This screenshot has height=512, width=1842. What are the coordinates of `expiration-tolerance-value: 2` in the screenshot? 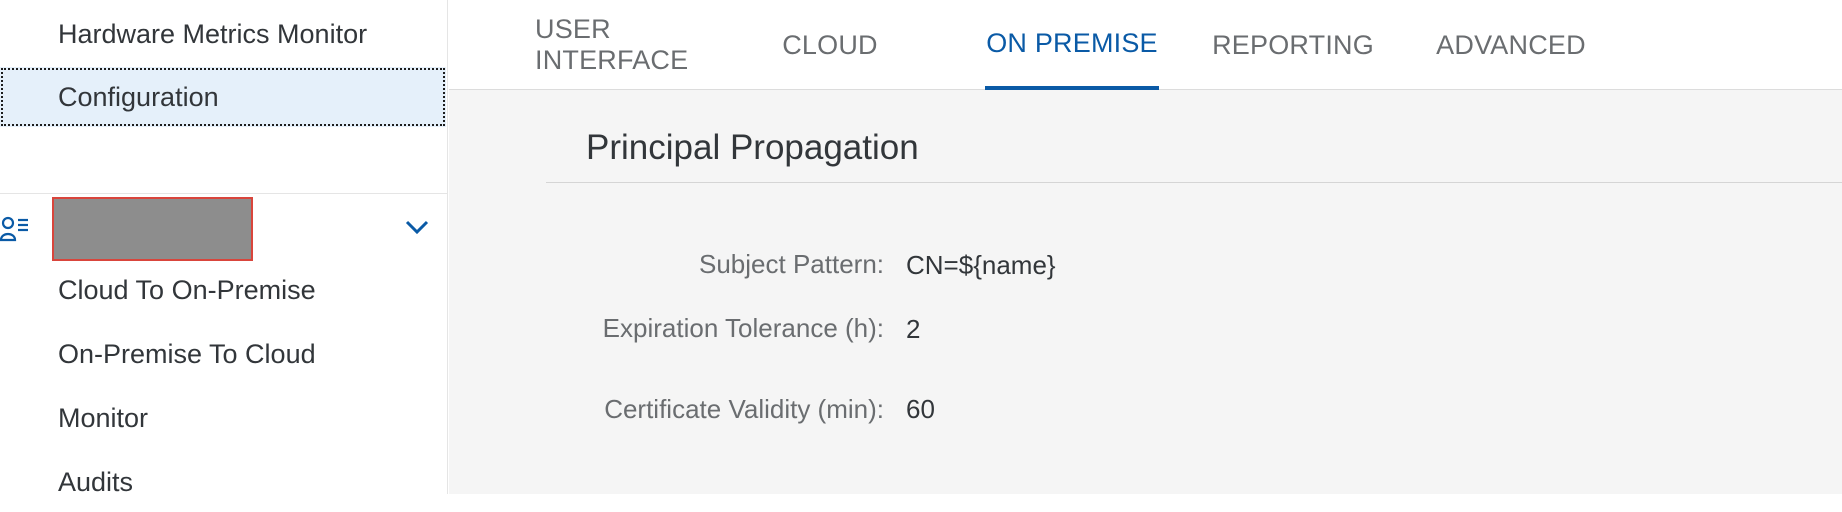 It's located at (913, 329).